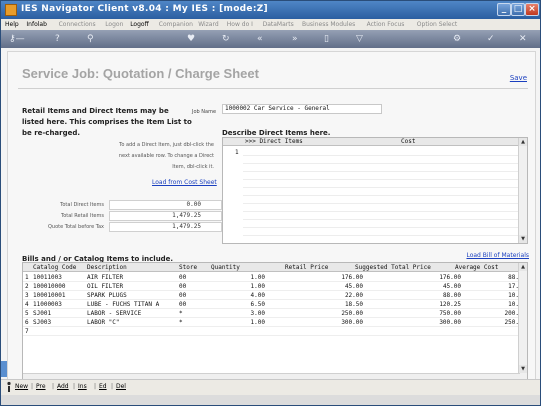 The height and width of the screenshot is (406, 541). Describe the element at coordinates (63, 386) in the screenshot. I see `add-button: Add` at that location.